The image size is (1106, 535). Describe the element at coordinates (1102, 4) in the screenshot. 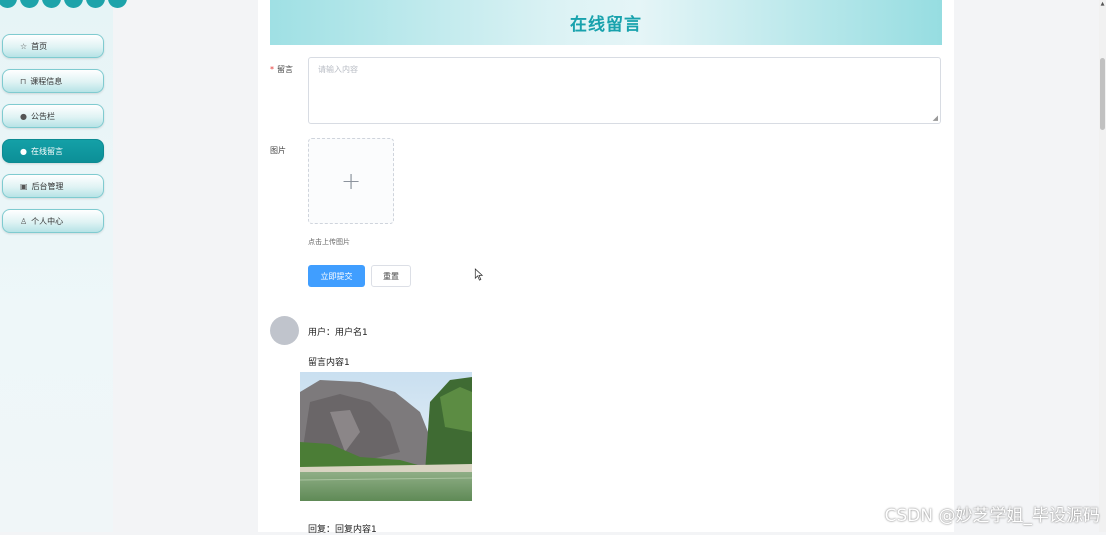

I see `scroll-up-icon: ▲` at that location.